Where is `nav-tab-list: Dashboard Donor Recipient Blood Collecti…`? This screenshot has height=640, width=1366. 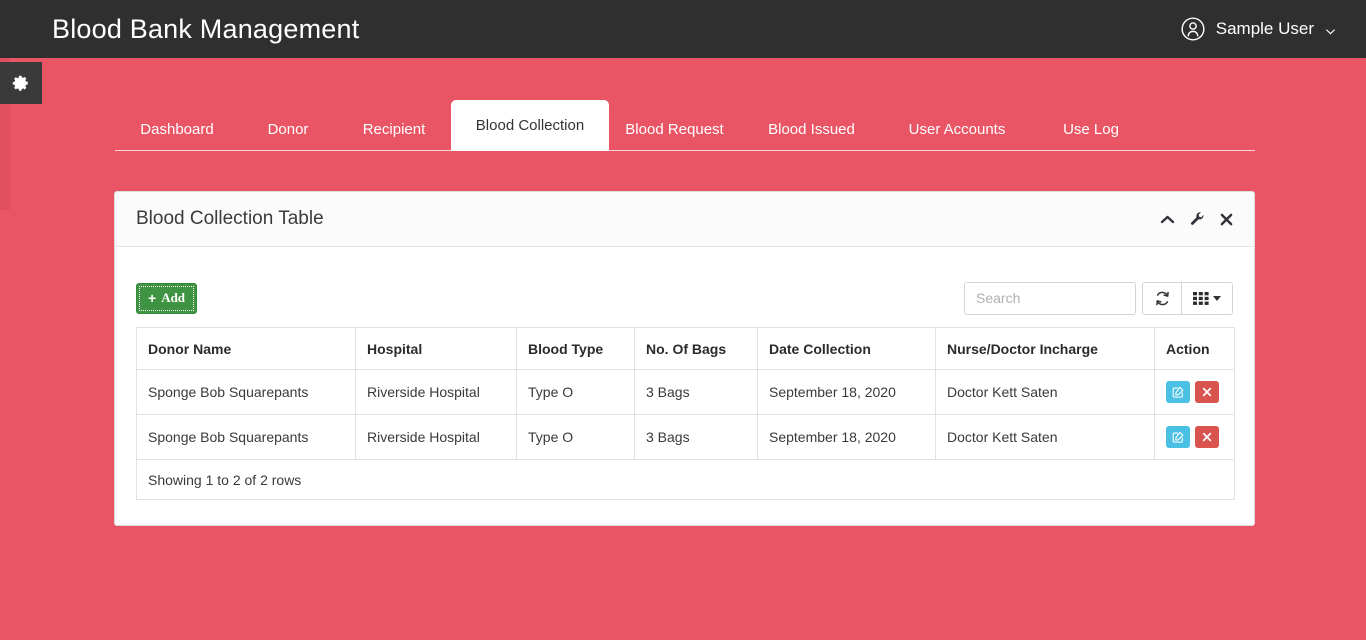
nav-tab-list: Dashboard Donor Recipient Blood Collecti… is located at coordinates (685, 125).